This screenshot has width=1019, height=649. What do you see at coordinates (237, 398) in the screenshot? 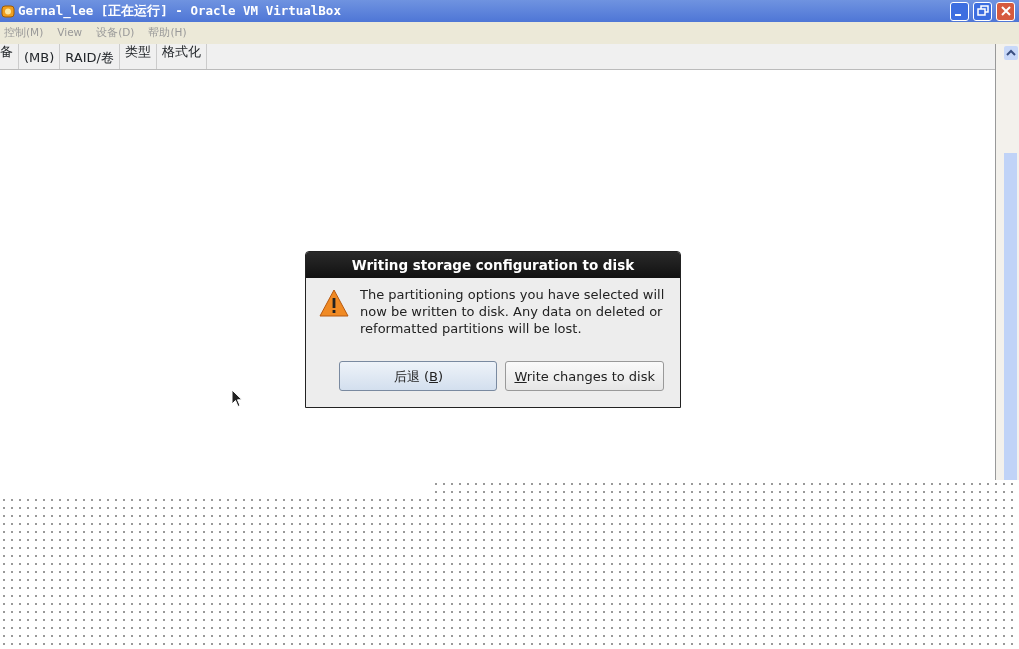
I see `mouse-pointer-icon` at bounding box center [237, 398].